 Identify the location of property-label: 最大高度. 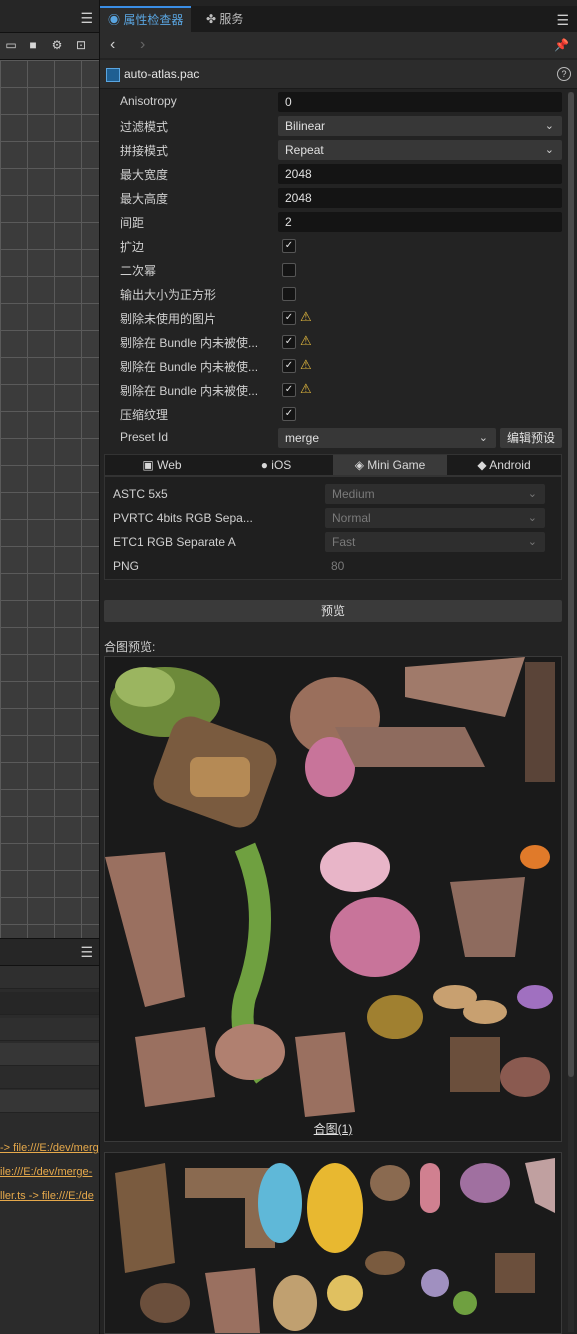
(144, 199).